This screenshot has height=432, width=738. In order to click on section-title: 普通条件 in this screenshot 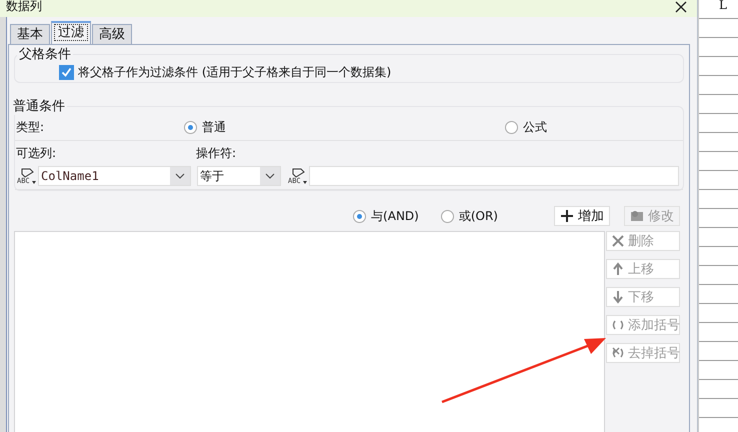, I will do `click(39, 106)`.